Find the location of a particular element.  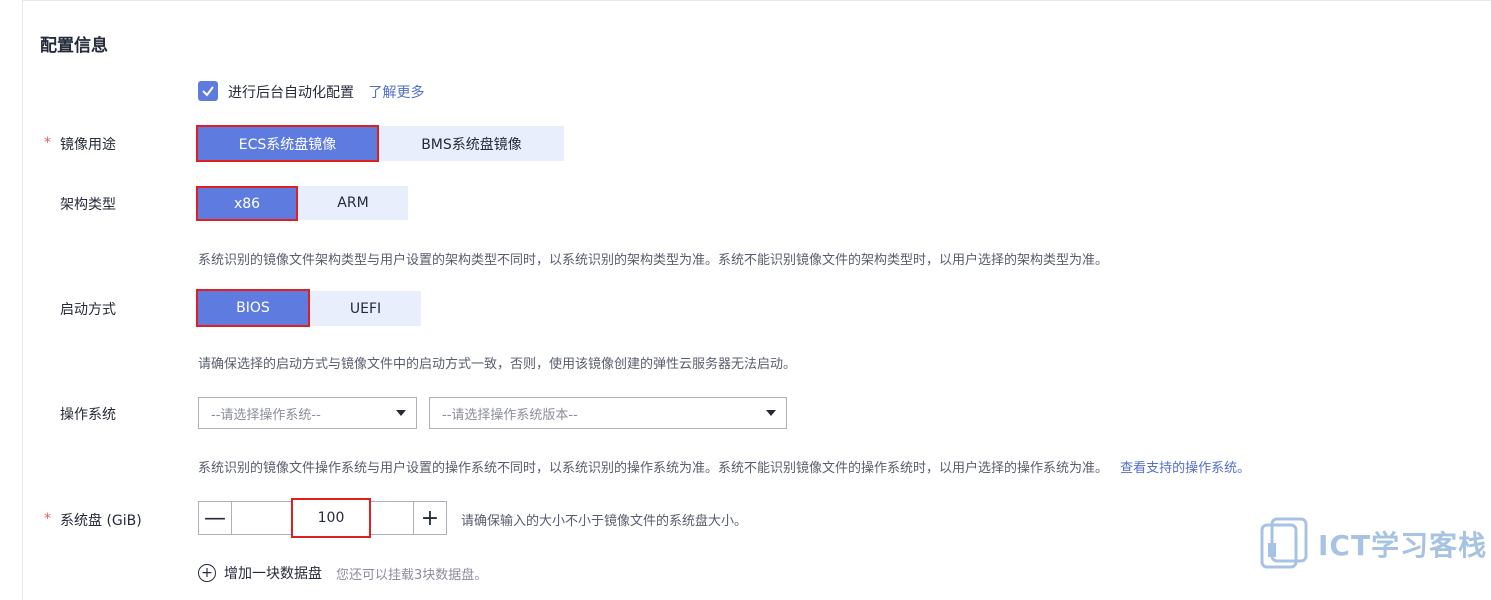

auto-config-checkbox is located at coordinates (208, 91).